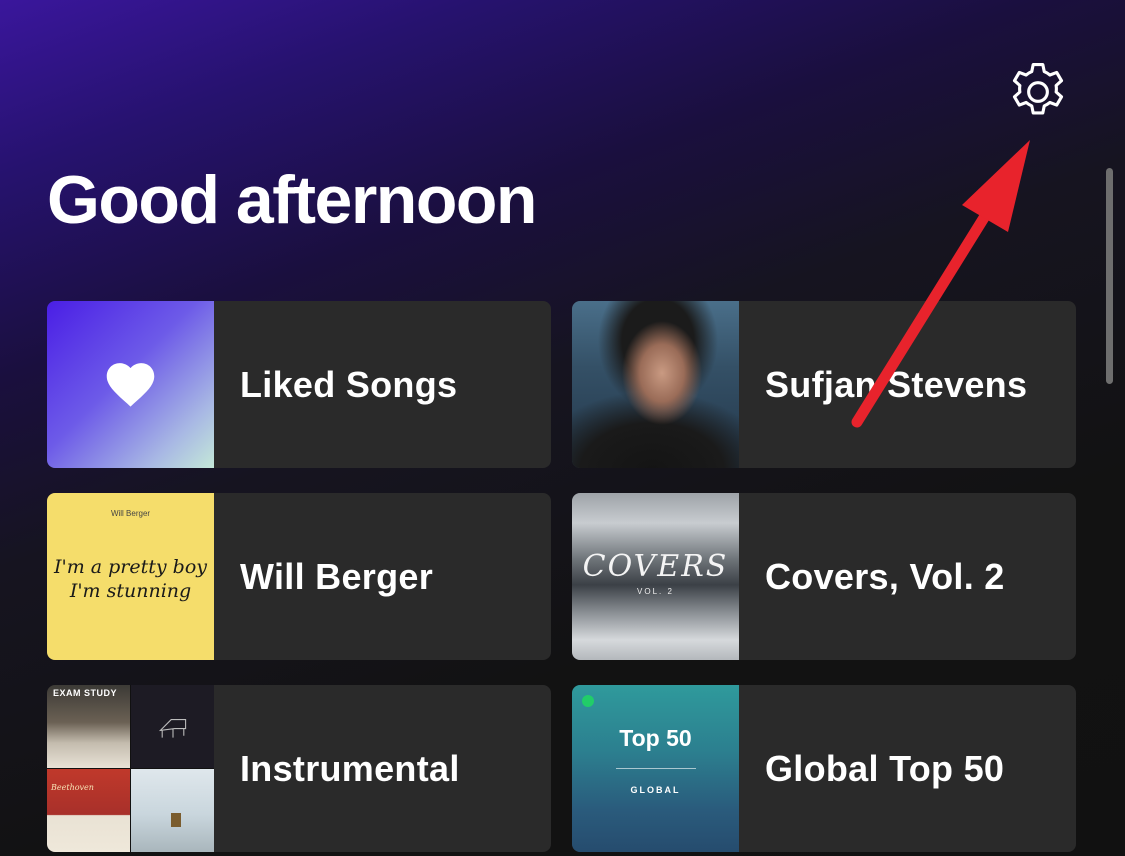  I want to click on piano-icon, so click(172, 728).